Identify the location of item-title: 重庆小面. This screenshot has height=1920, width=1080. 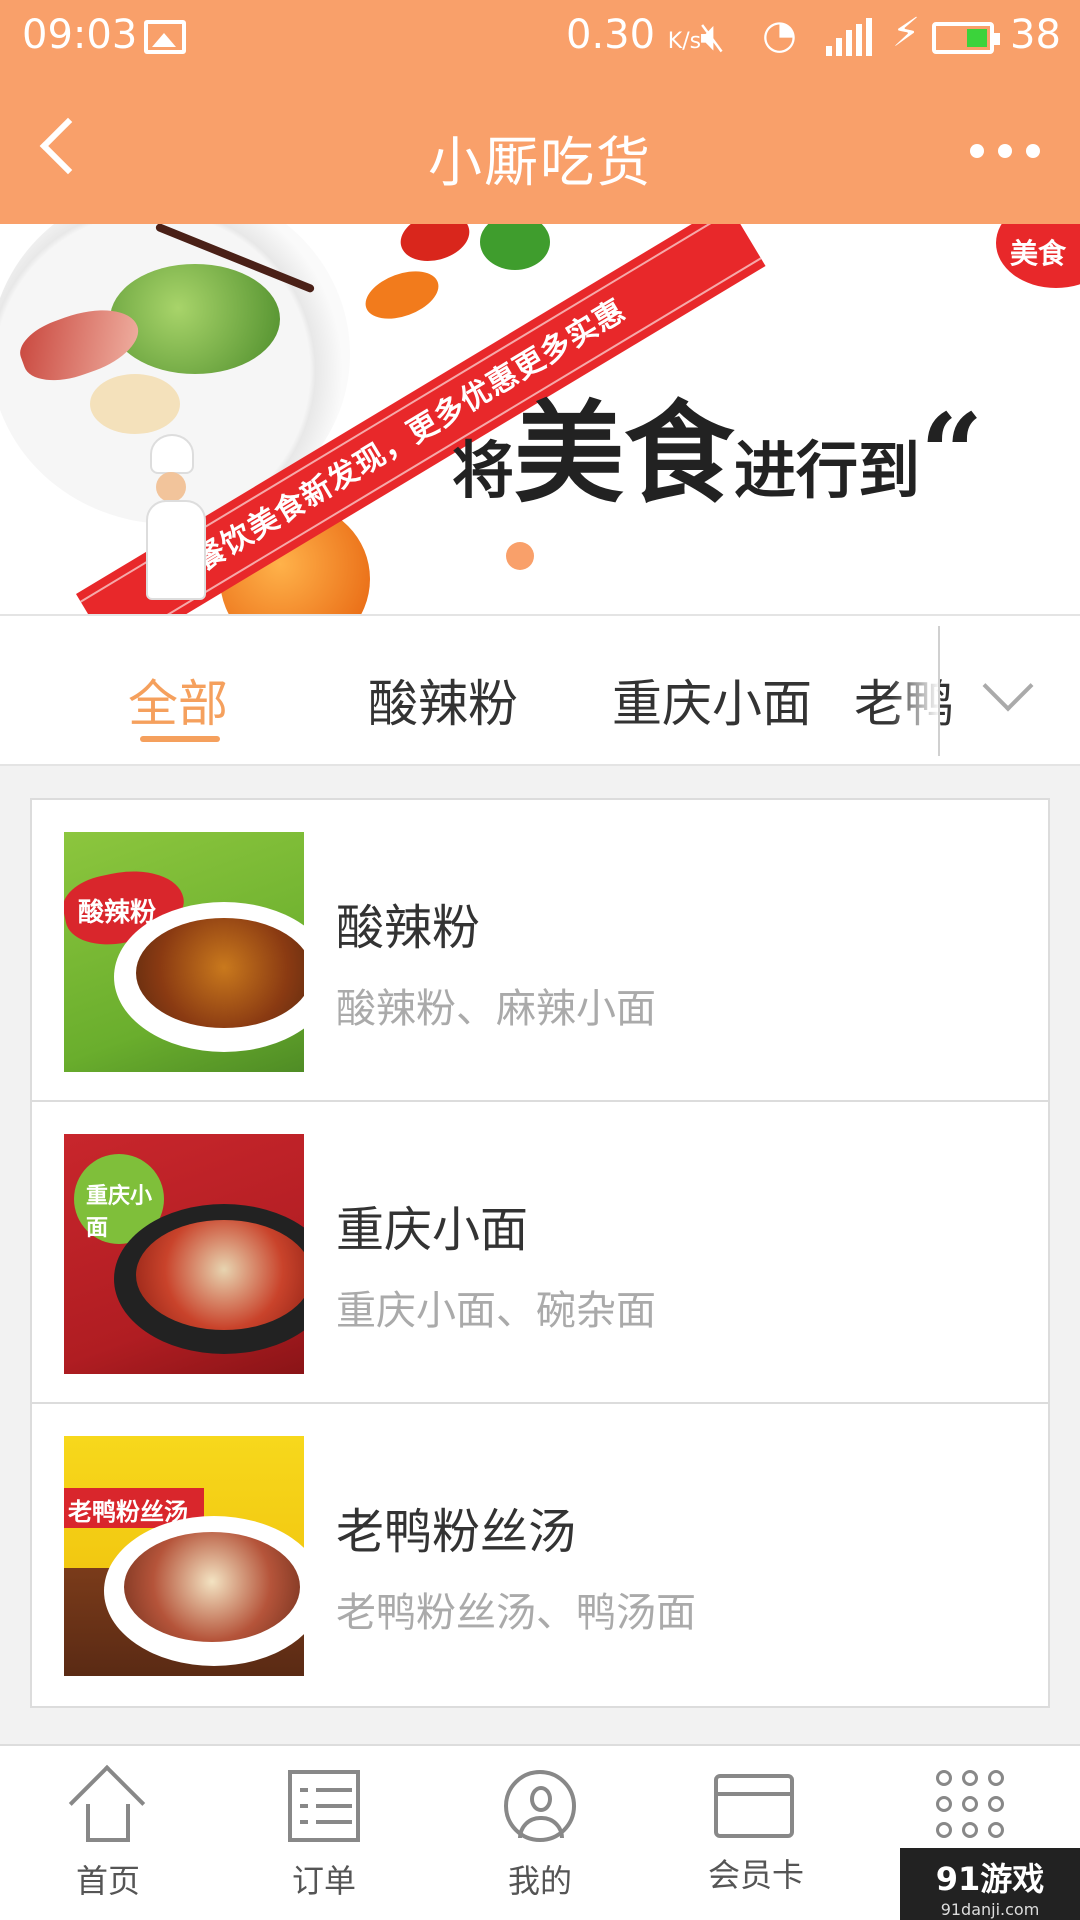
(432, 1230).